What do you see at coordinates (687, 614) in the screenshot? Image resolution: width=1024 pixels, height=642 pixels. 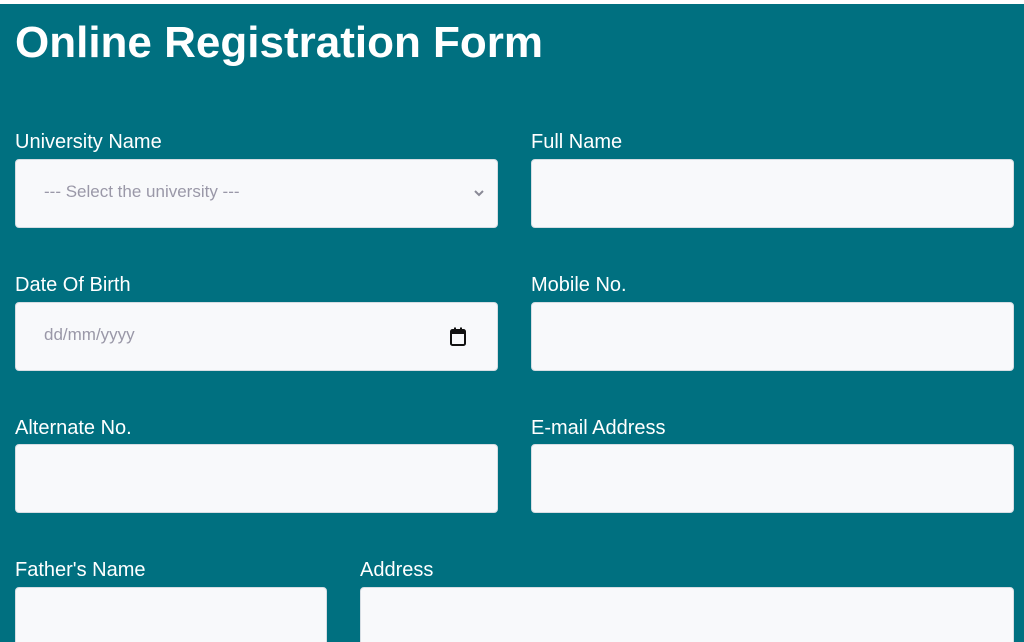 I see `address-input` at bounding box center [687, 614].